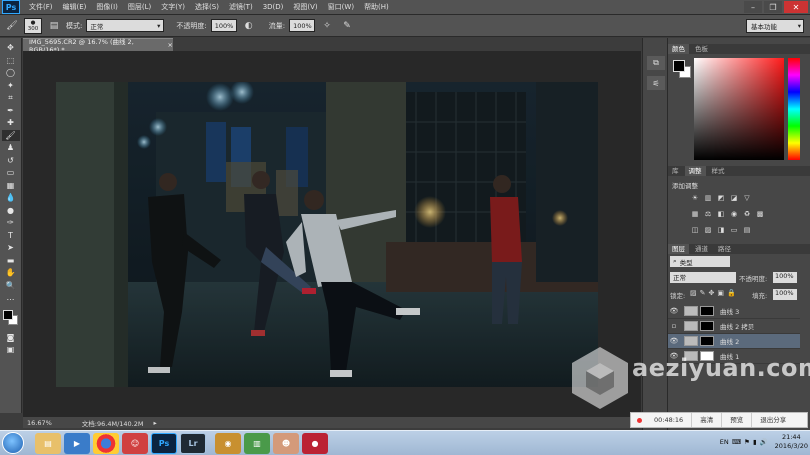 The image size is (810, 455). Describe the element at coordinates (7, 314) in the screenshot. I see `foreground-color-swatch` at that location.